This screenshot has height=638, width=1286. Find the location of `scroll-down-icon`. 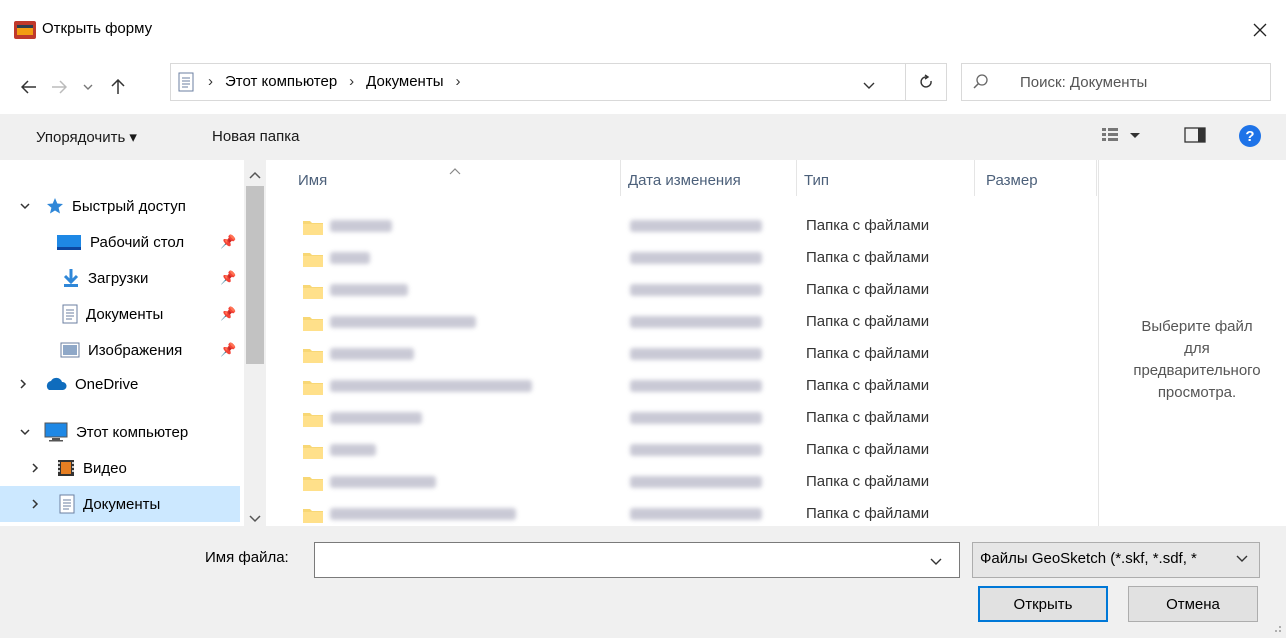

scroll-down-icon is located at coordinates (255, 518).